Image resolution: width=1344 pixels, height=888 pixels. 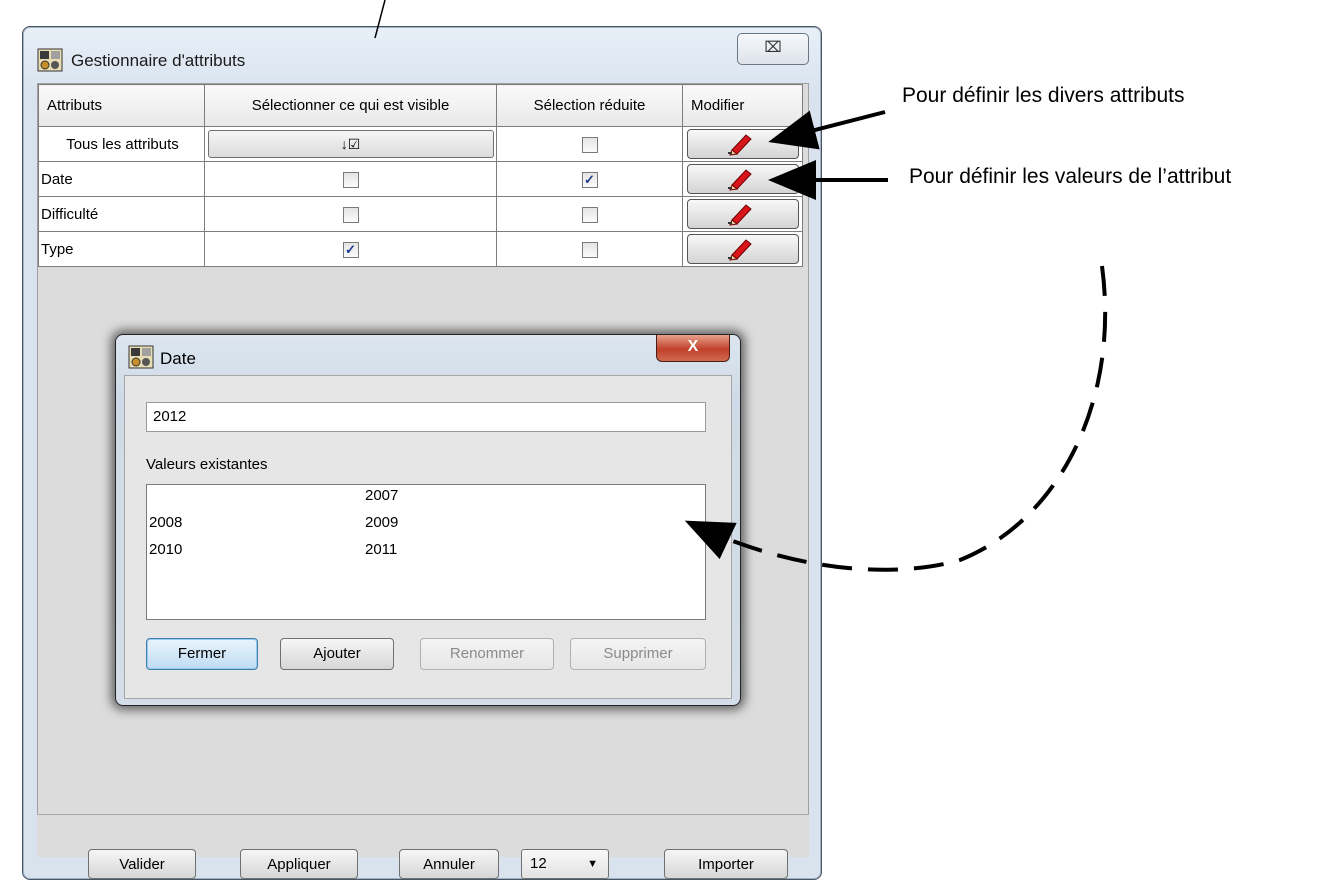 I want to click on arrow-attributes, so click(x=827, y=130).